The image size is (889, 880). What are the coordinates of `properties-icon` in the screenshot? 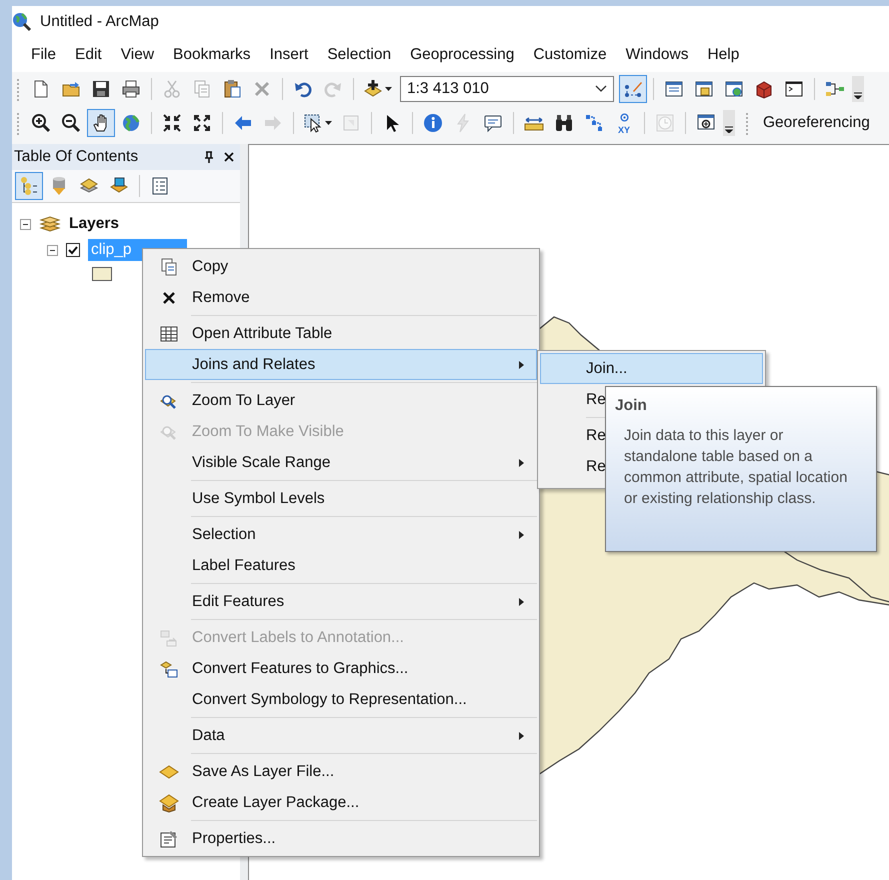 It's located at (169, 838).